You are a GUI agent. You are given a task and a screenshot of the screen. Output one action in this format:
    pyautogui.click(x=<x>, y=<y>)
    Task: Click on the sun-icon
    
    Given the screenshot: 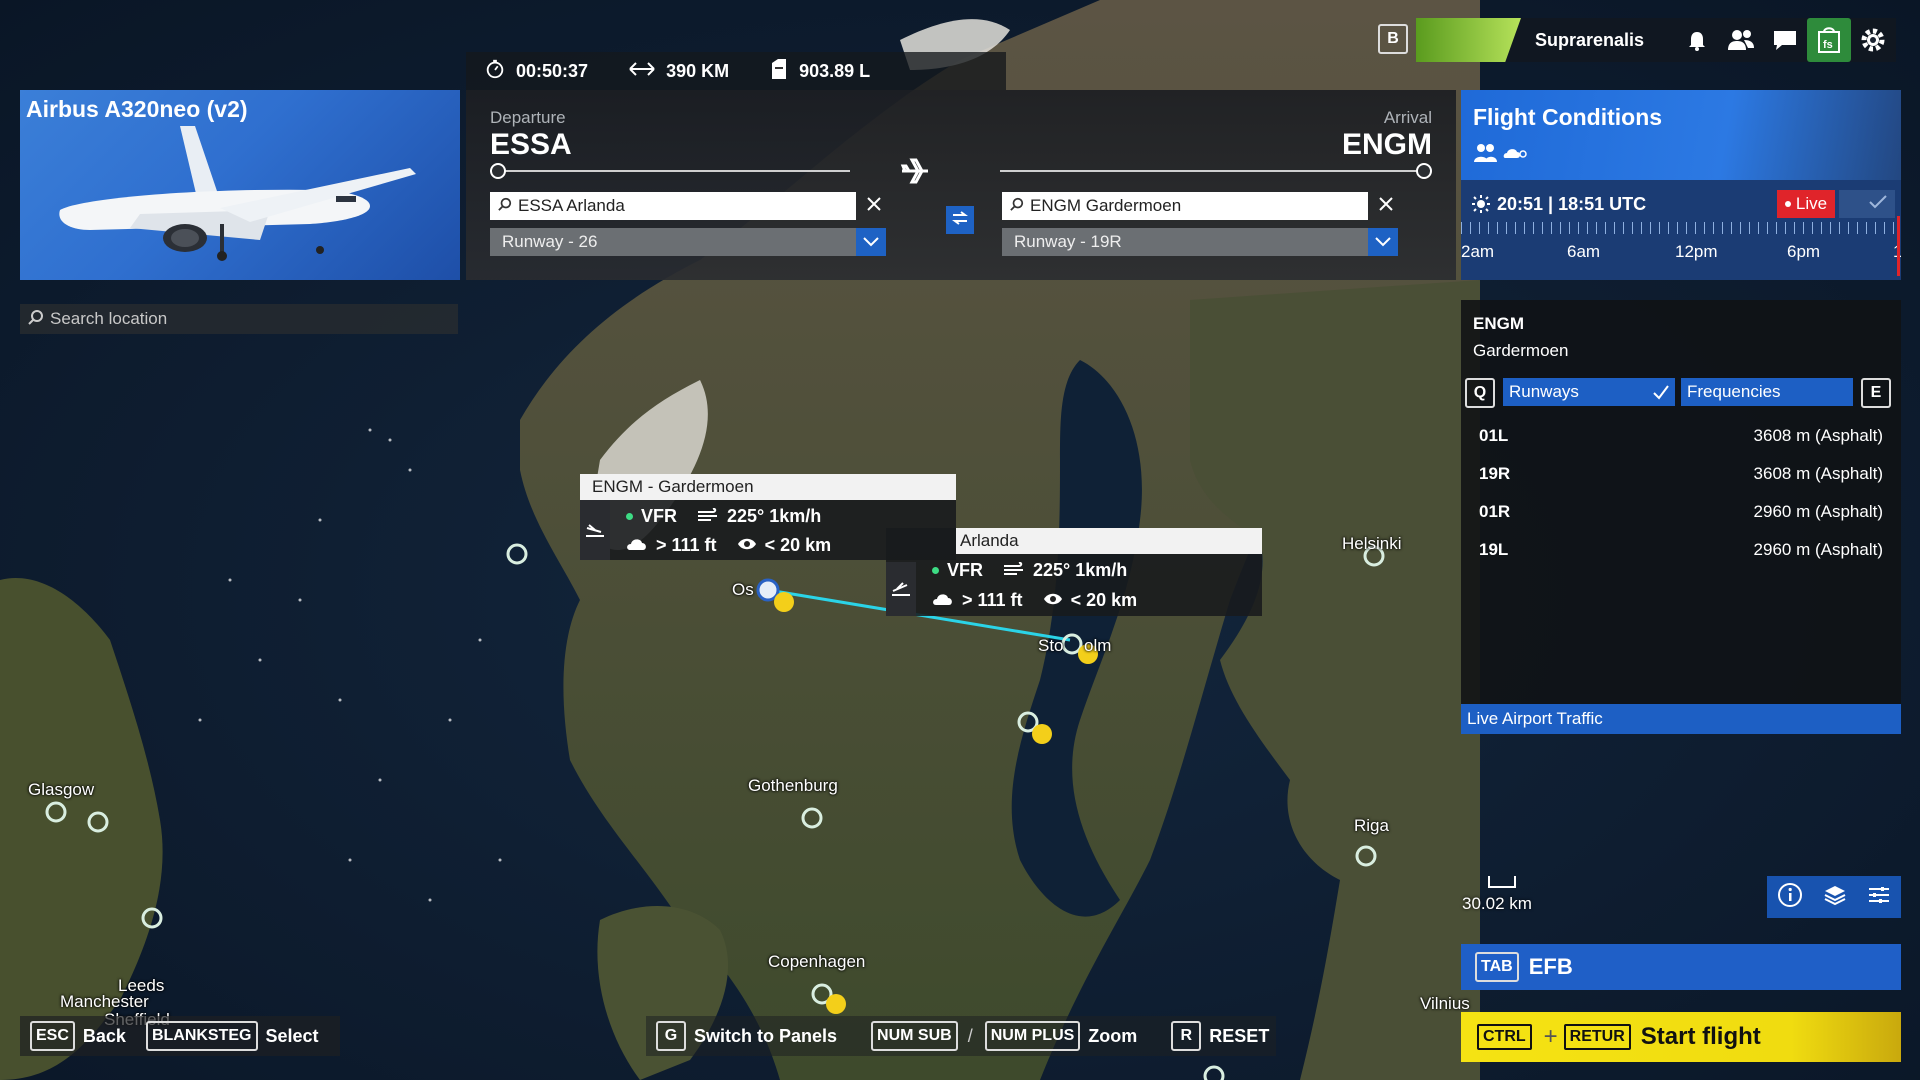 What is the action you would take?
    pyautogui.click(x=1481, y=206)
    